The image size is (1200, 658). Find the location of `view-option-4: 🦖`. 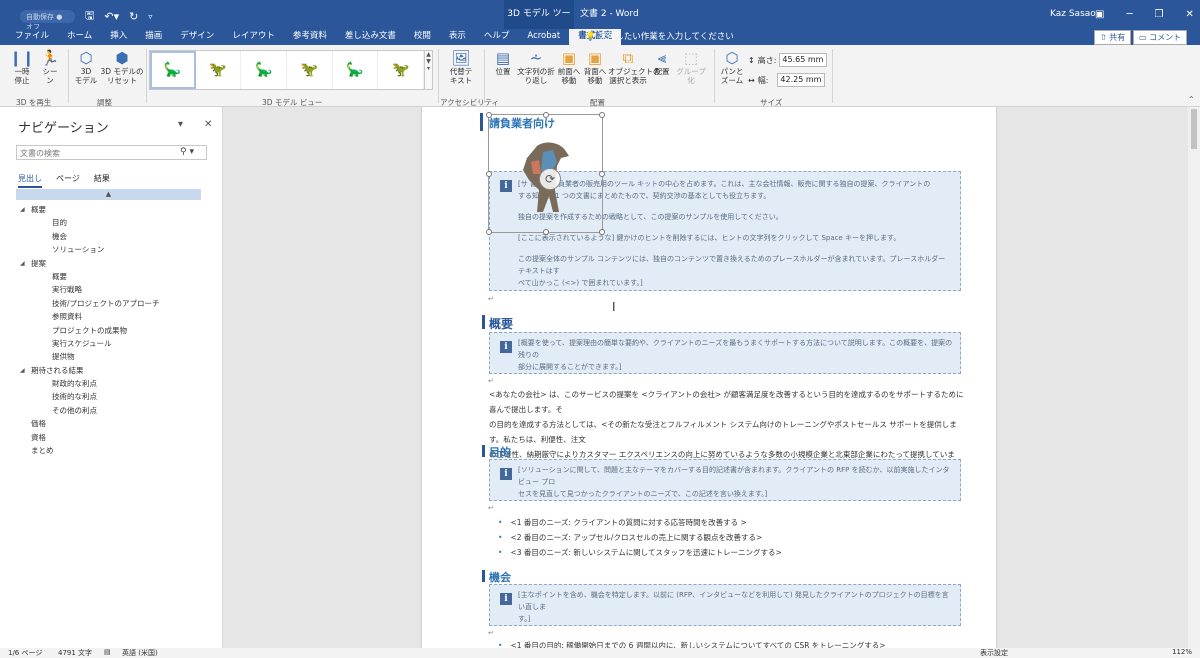

view-option-4: 🦖 is located at coordinates (310, 70).